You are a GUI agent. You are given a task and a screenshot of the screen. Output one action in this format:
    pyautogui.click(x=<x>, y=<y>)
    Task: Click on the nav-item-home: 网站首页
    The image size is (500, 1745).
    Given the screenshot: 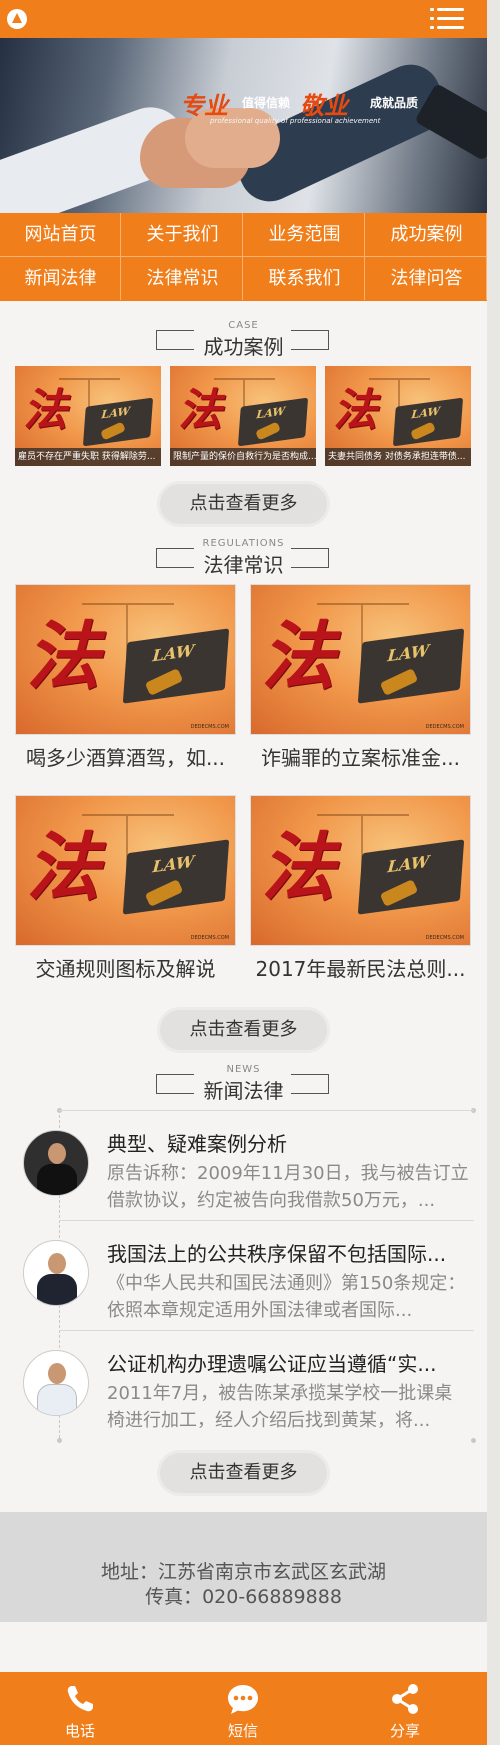 What is the action you would take?
    pyautogui.click(x=60, y=234)
    